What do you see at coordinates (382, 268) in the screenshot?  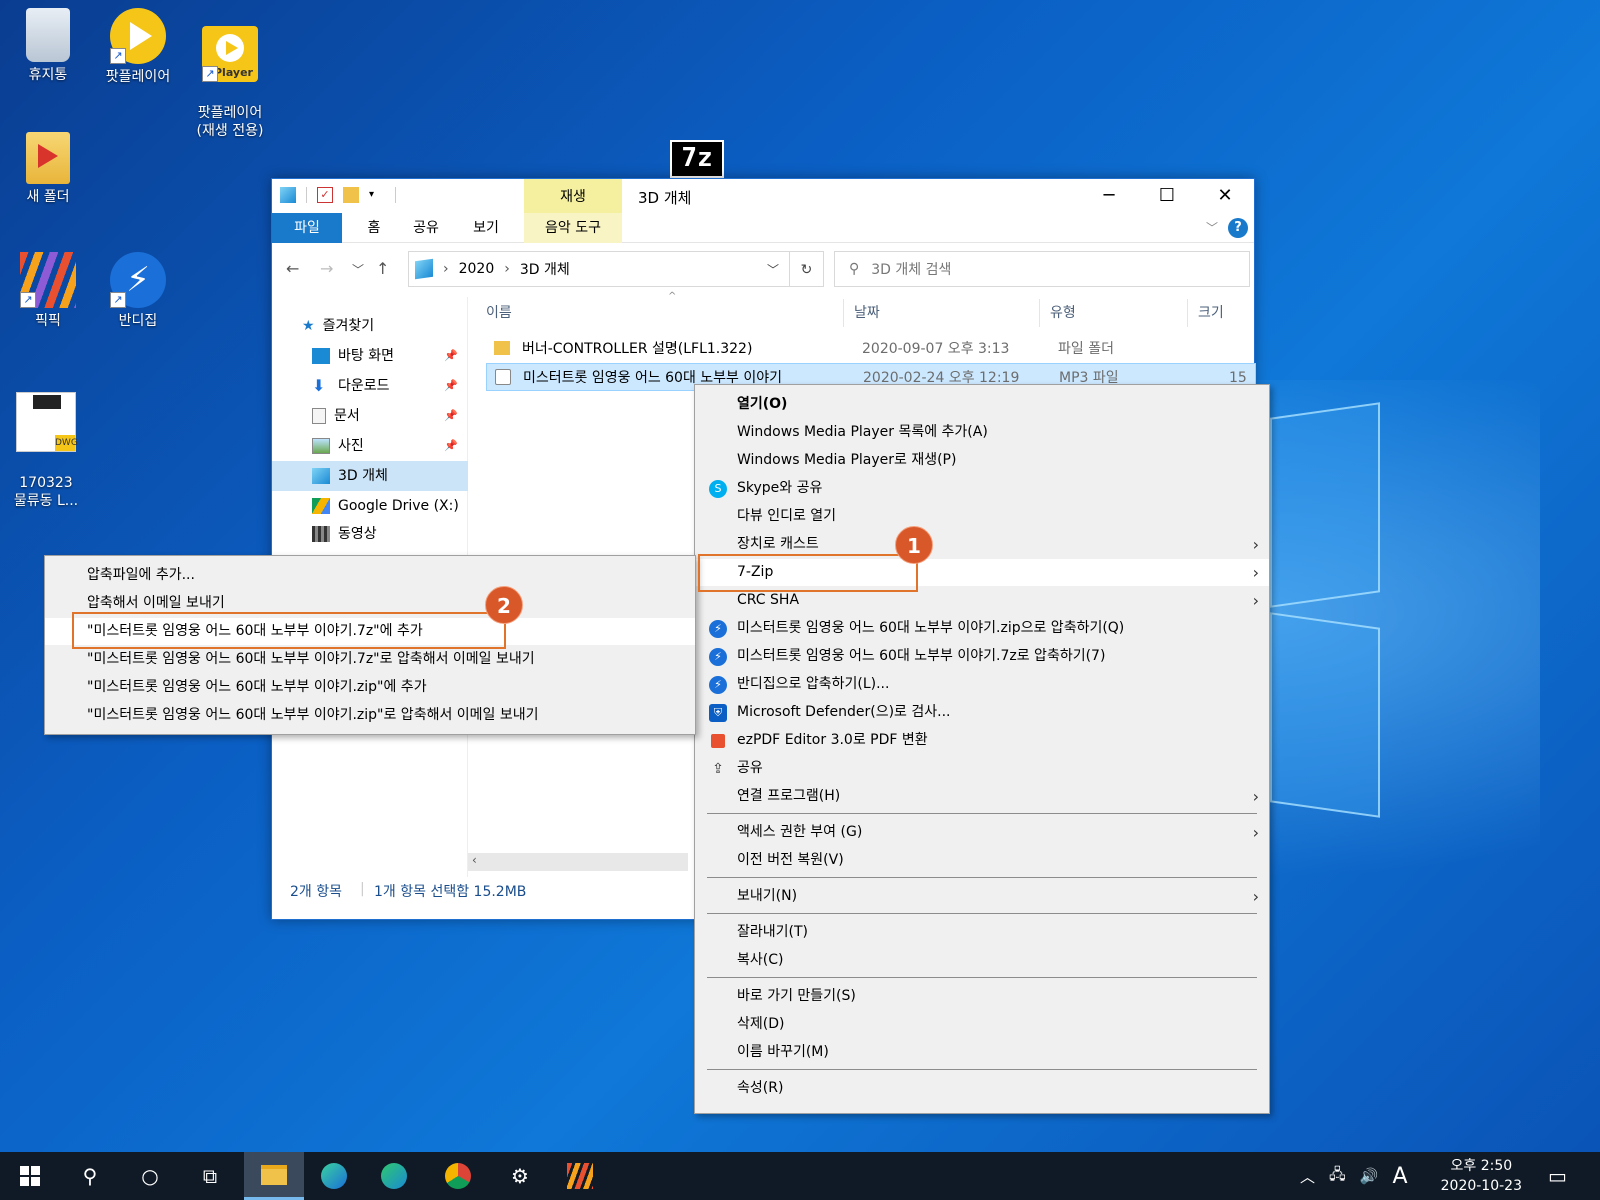 I see `up-icon: ↑` at bounding box center [382, 268].